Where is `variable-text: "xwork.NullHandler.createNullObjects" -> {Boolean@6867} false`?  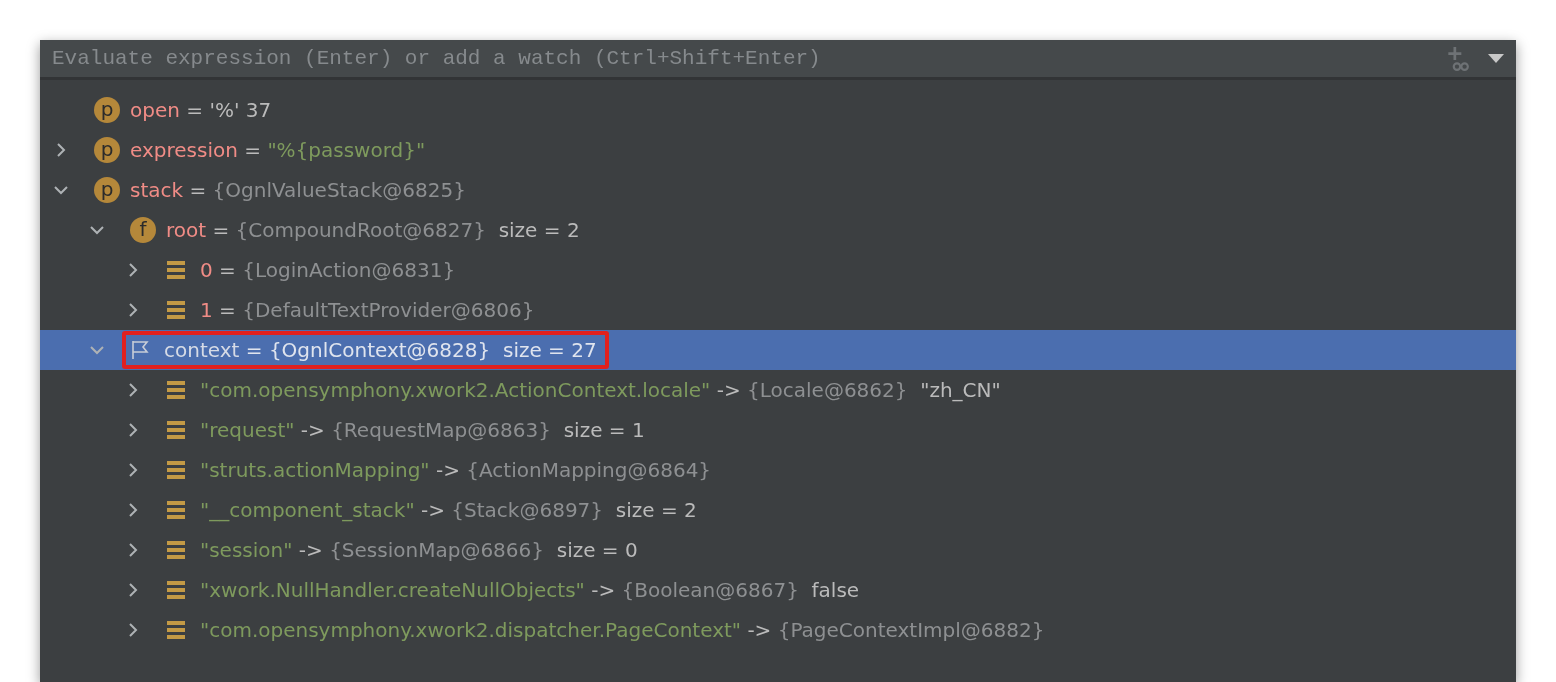
variable-text: "xwork.NullHandler.createNullObjects" -> {Boolean@6867} false is located at coordinates (530, 590).